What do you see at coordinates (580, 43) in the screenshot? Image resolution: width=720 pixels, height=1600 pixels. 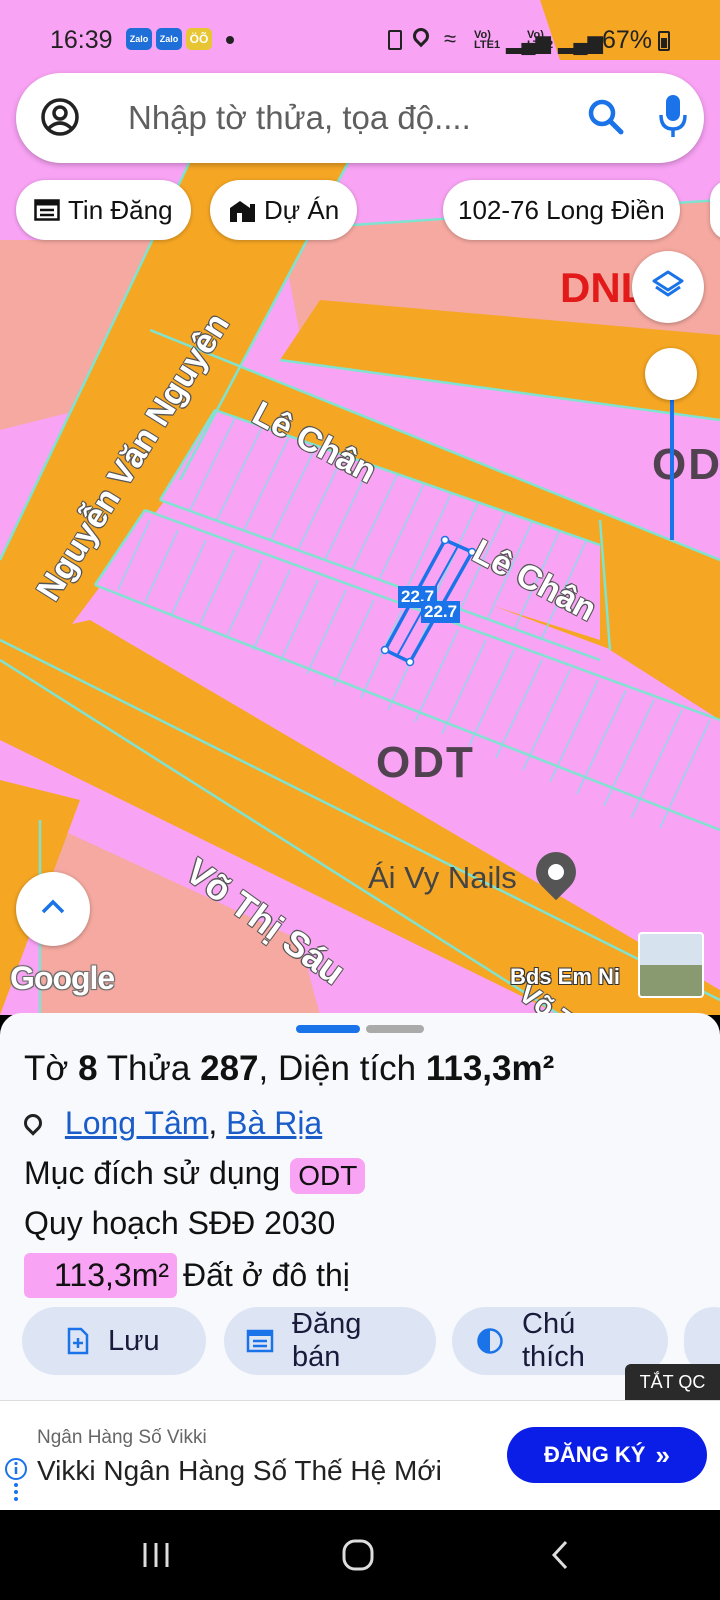 I see `signal-icon-2: ▂▄▆` at bounding box center [580, 43].